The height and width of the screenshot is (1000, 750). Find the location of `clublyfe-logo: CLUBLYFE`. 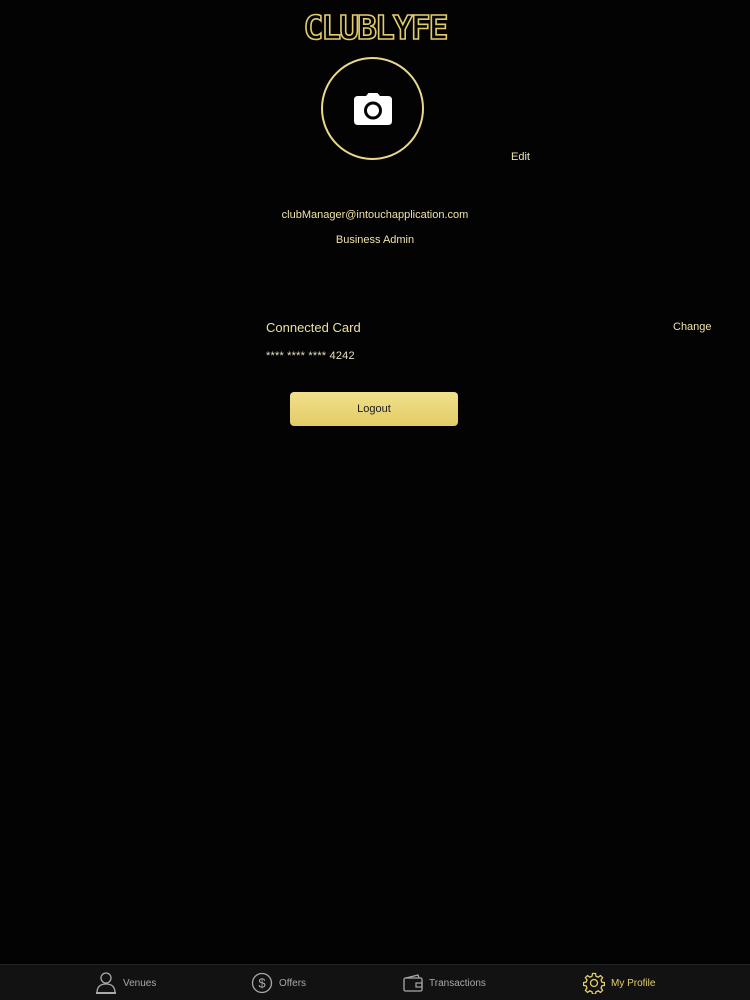

clublyfe-logo: CLUBLYFE is located at coordinates (376, 27).